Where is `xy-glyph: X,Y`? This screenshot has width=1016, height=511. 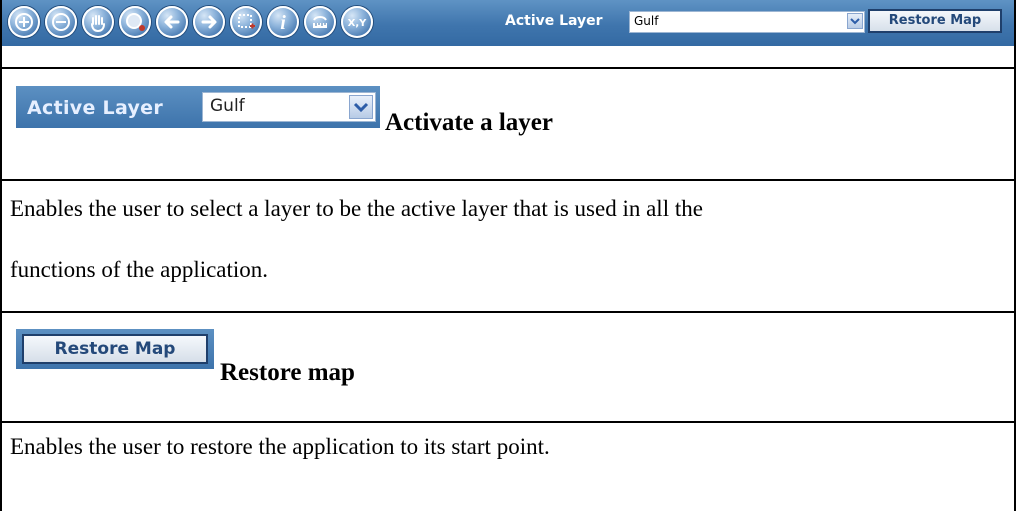 xy-glyph: X,Y is located at coordinates (358, 23).